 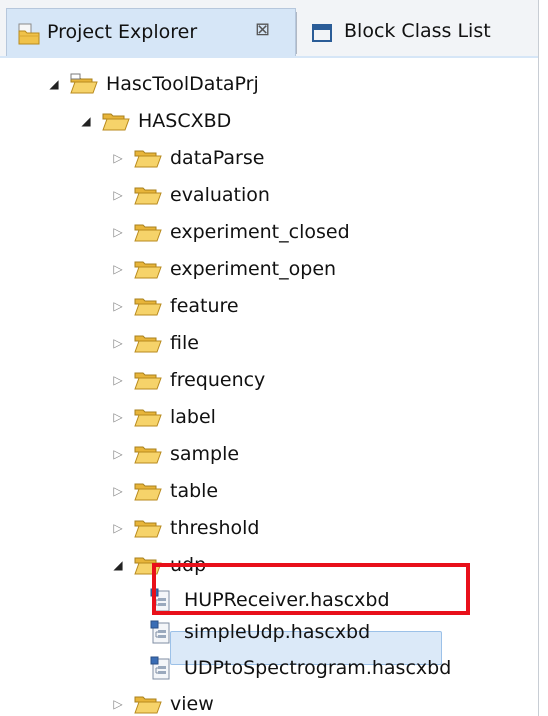 I want to click on tab-block-class-list: Block Class List, so click(x=420, y=32).